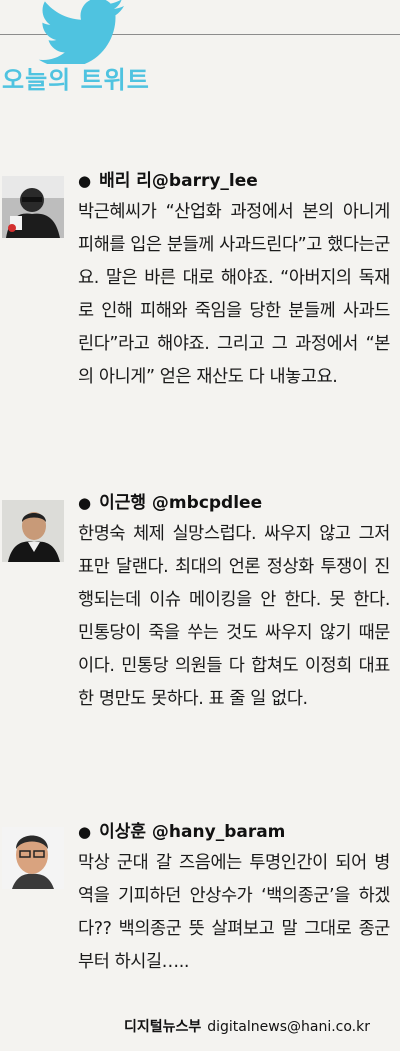 The height and width of the screenshot is (1051, 400). I want to click on author-handle: 배리 리@barry_lee, so click(178, 181).